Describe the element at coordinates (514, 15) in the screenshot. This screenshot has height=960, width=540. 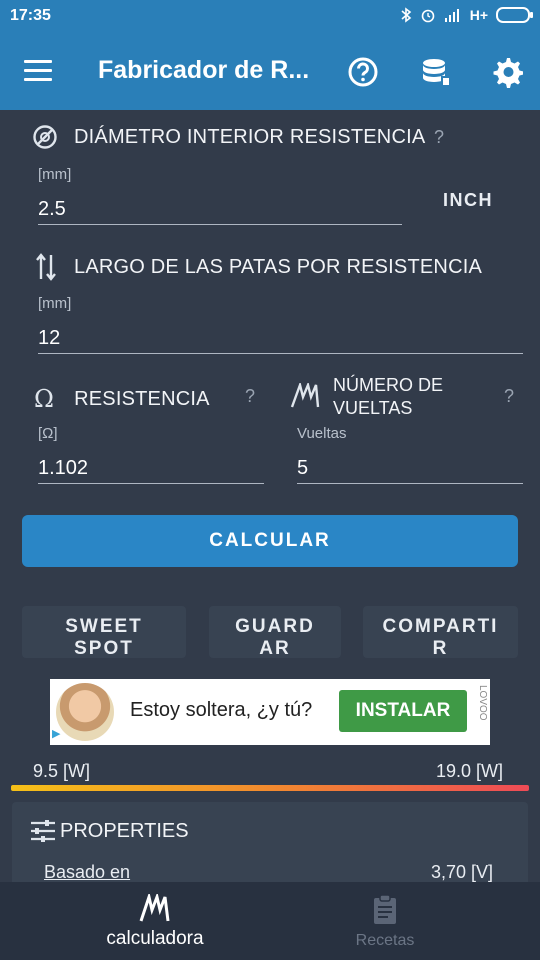
I see `battery-icon` at that location.